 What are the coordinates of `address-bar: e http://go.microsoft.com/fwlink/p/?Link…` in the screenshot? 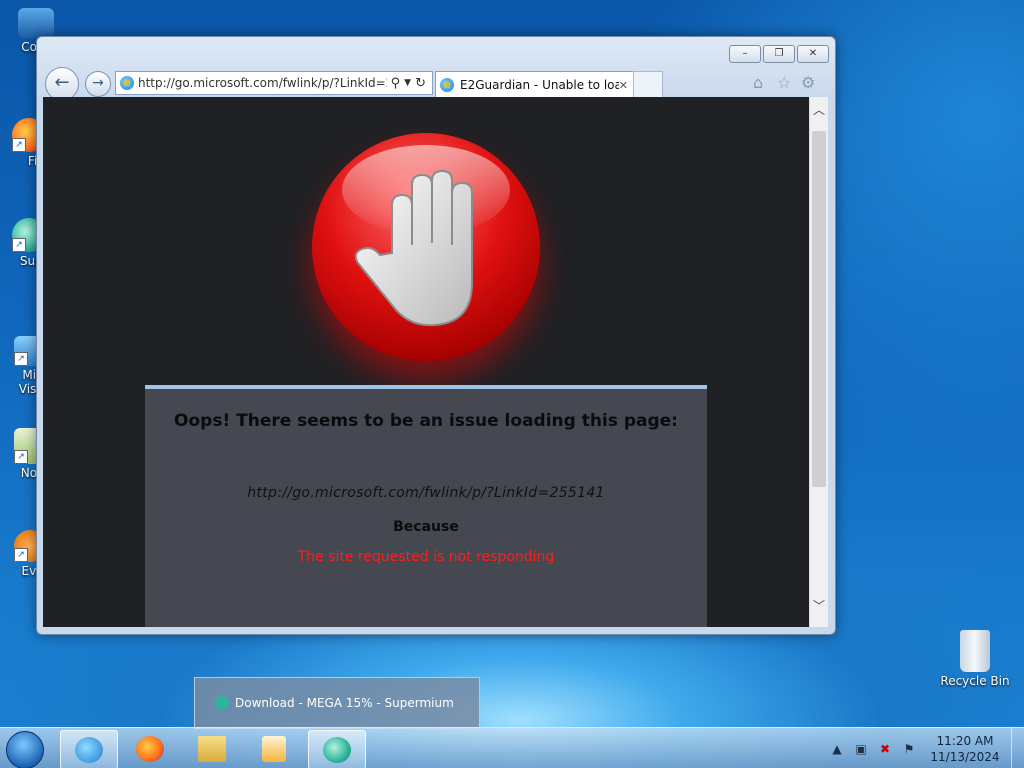 It's located at (274, 83).